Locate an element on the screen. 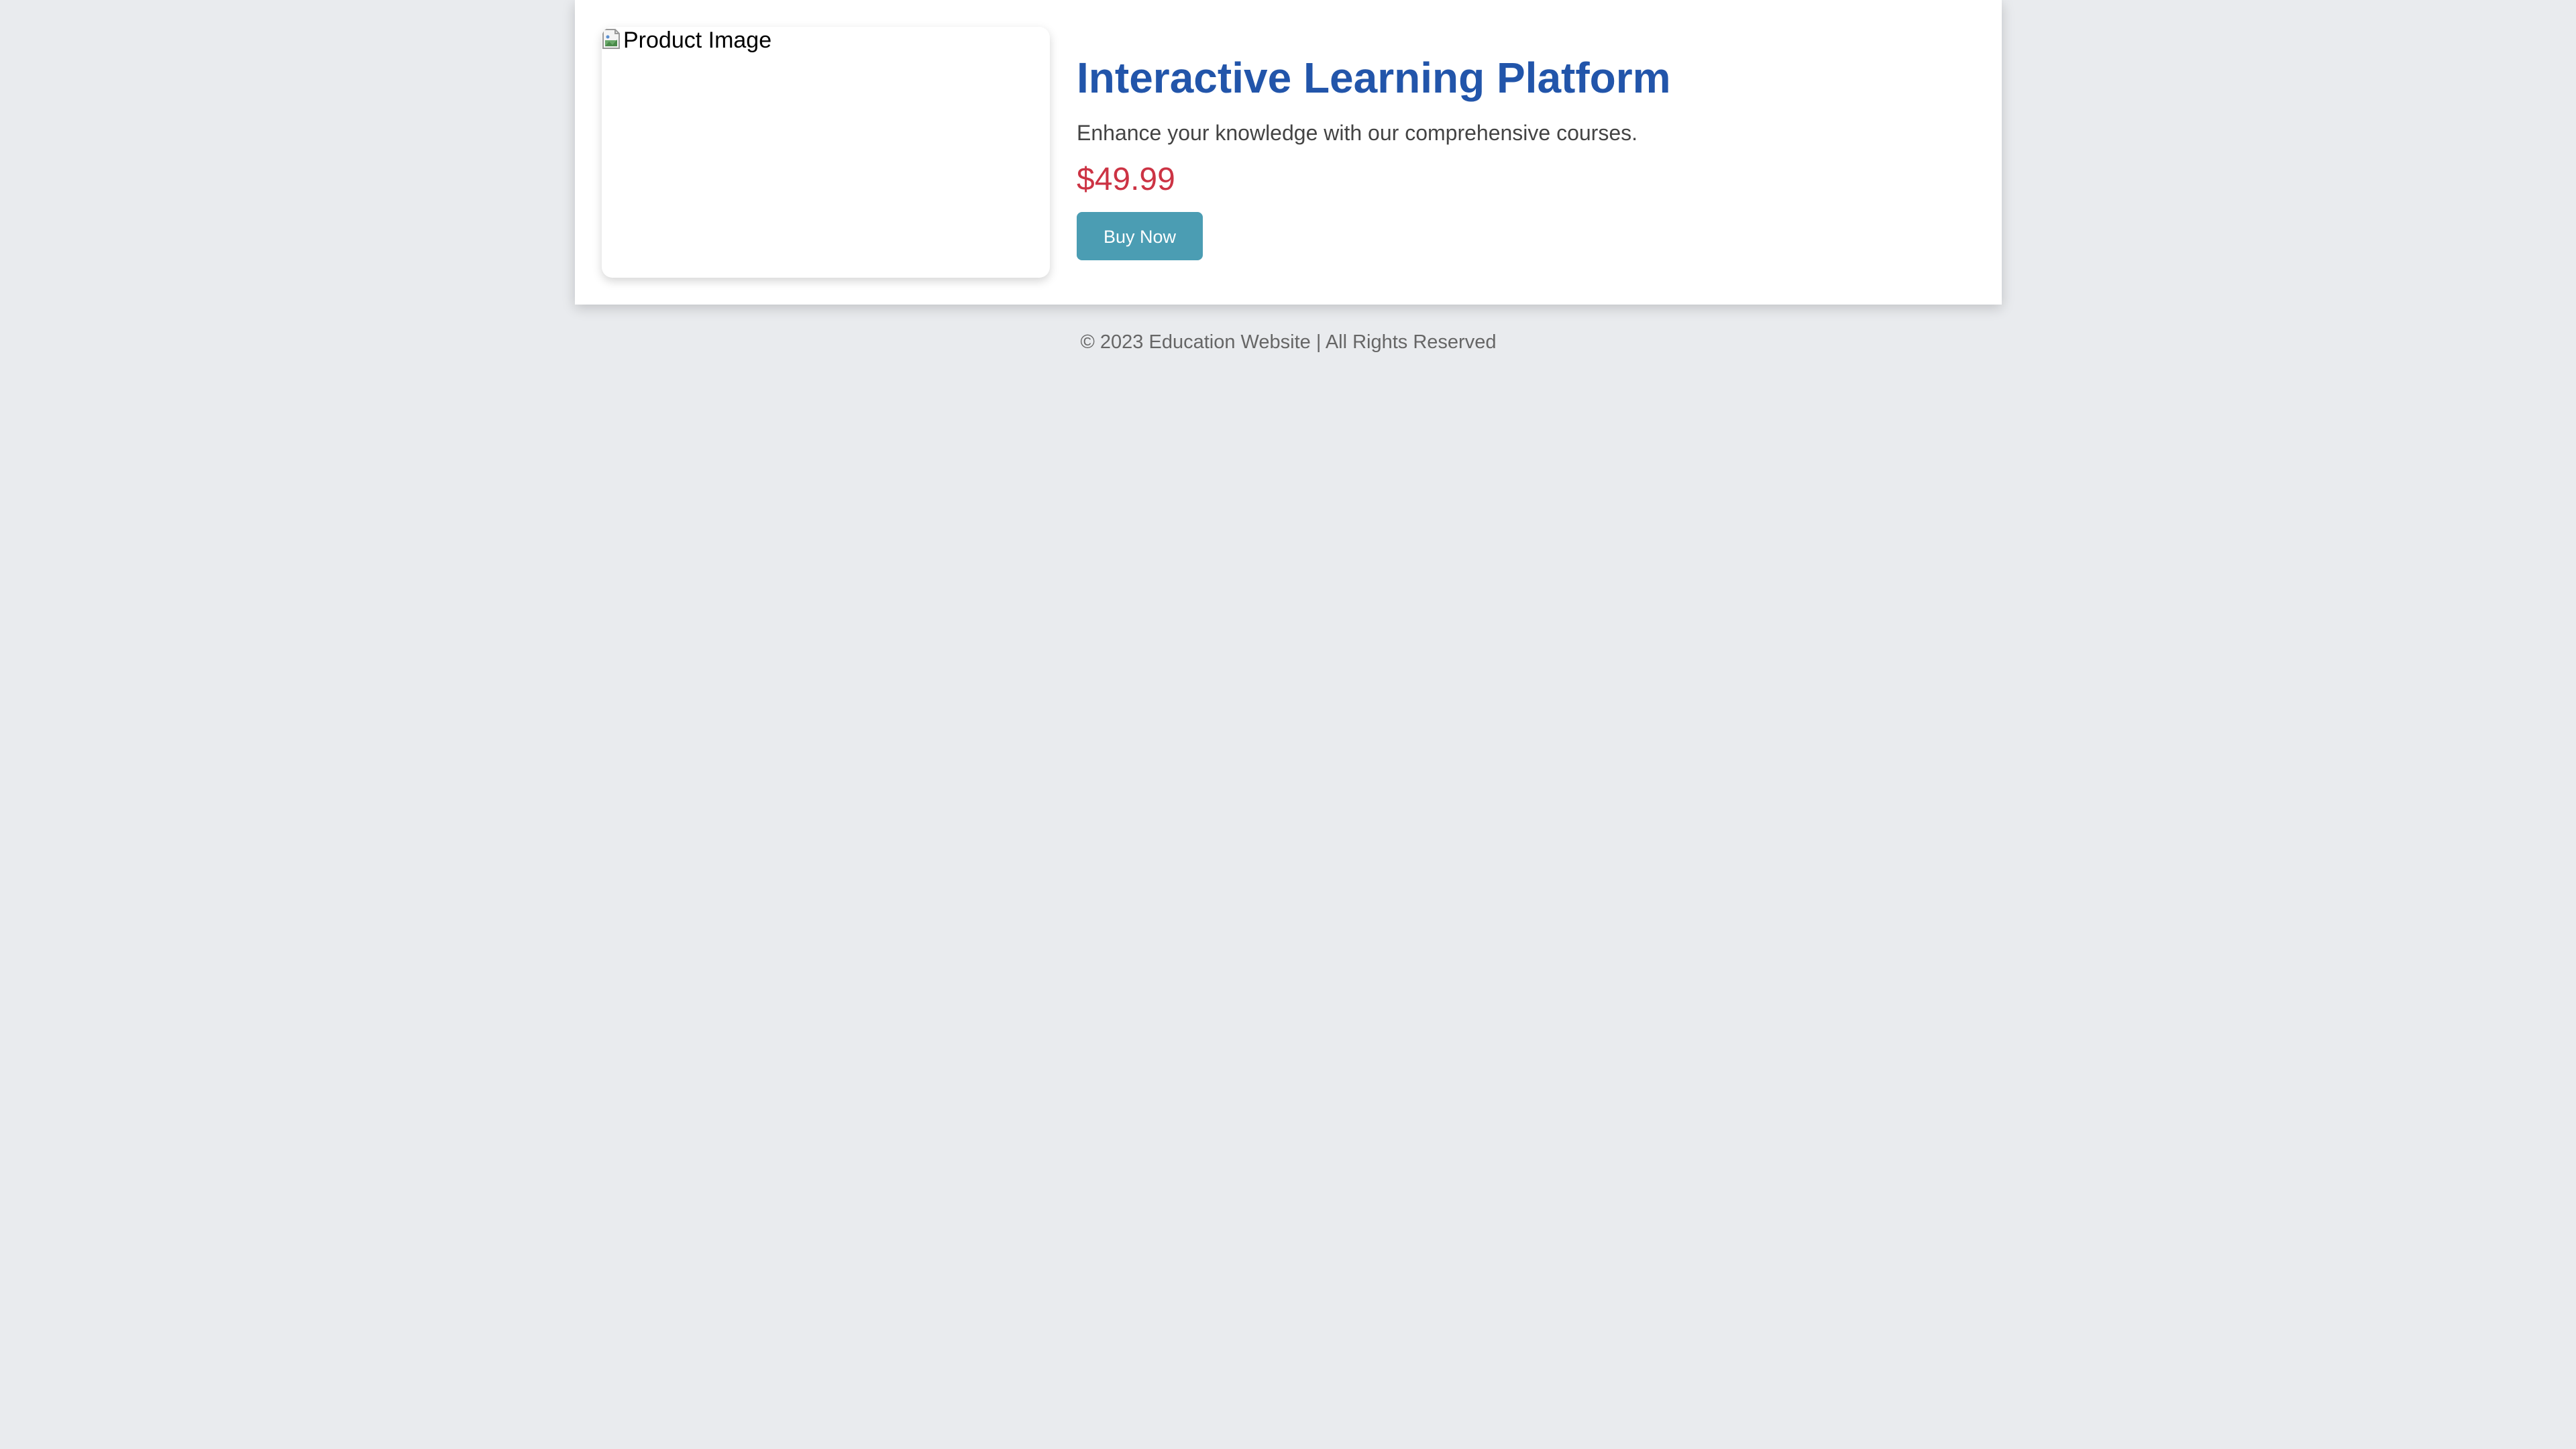 This screenshot has width=2576, height=1449. product-image-alt-text: Product Image is located at coordinates (697, 40).